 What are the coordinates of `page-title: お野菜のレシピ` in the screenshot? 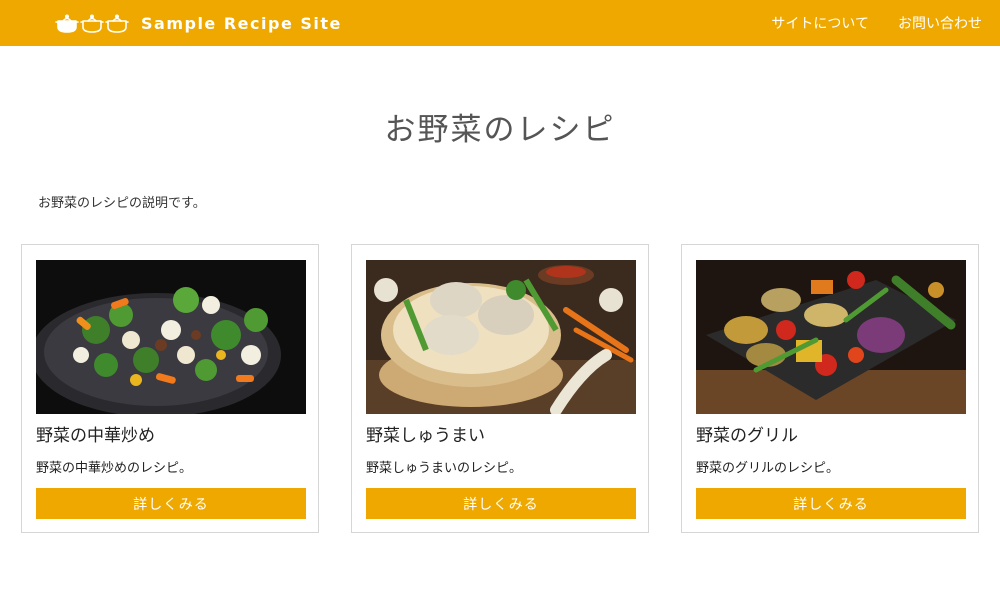 It's located at (500, 130).